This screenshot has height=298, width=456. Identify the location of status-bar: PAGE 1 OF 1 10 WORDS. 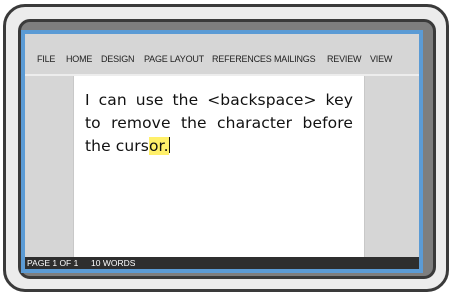
(222, 263).